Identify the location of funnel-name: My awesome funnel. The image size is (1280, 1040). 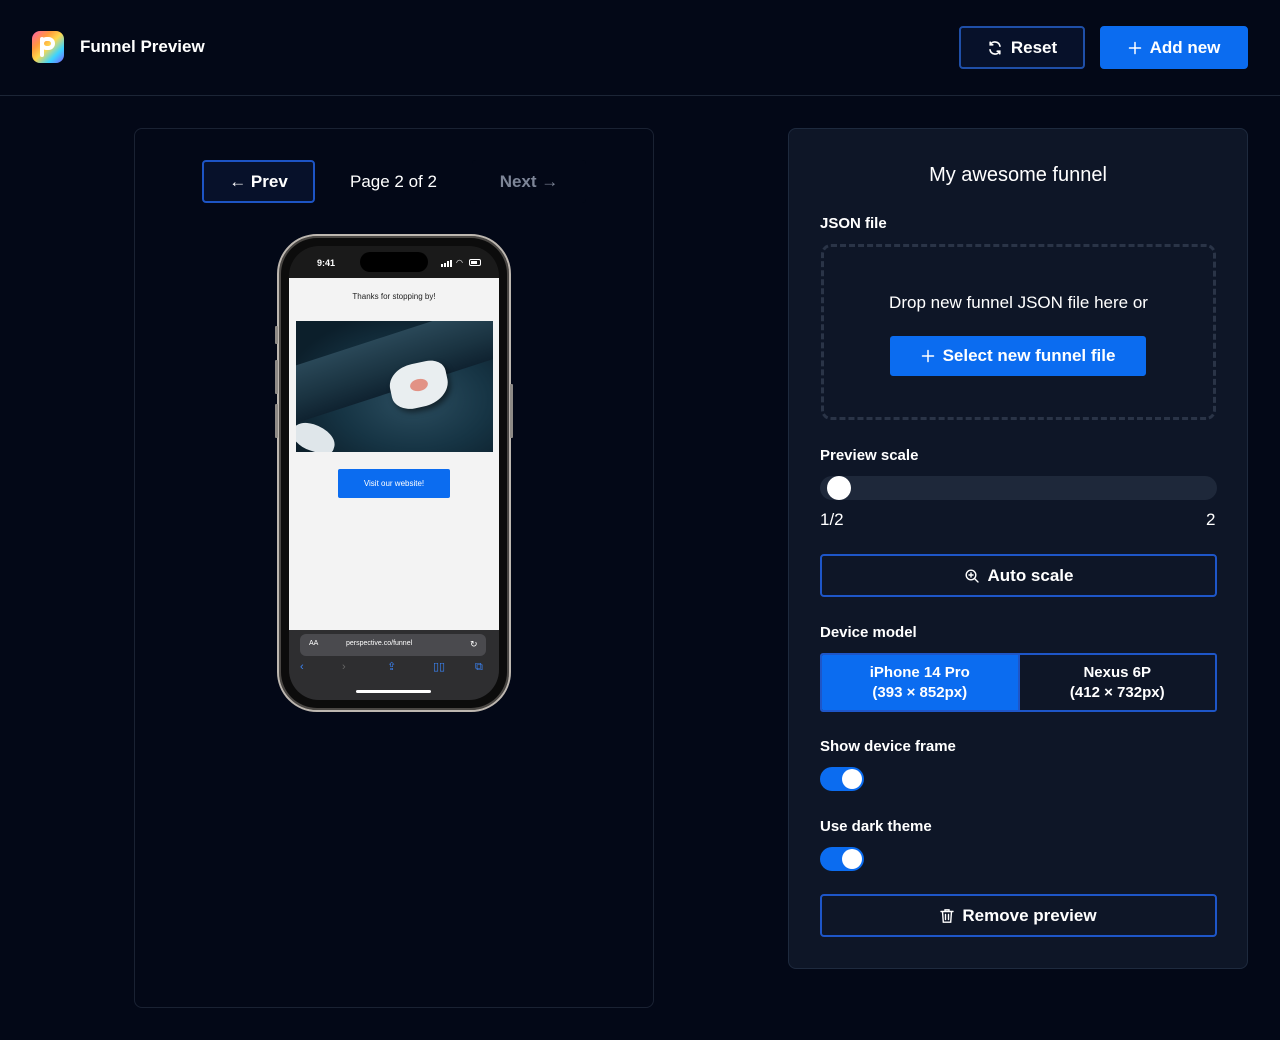
(1018, 175).